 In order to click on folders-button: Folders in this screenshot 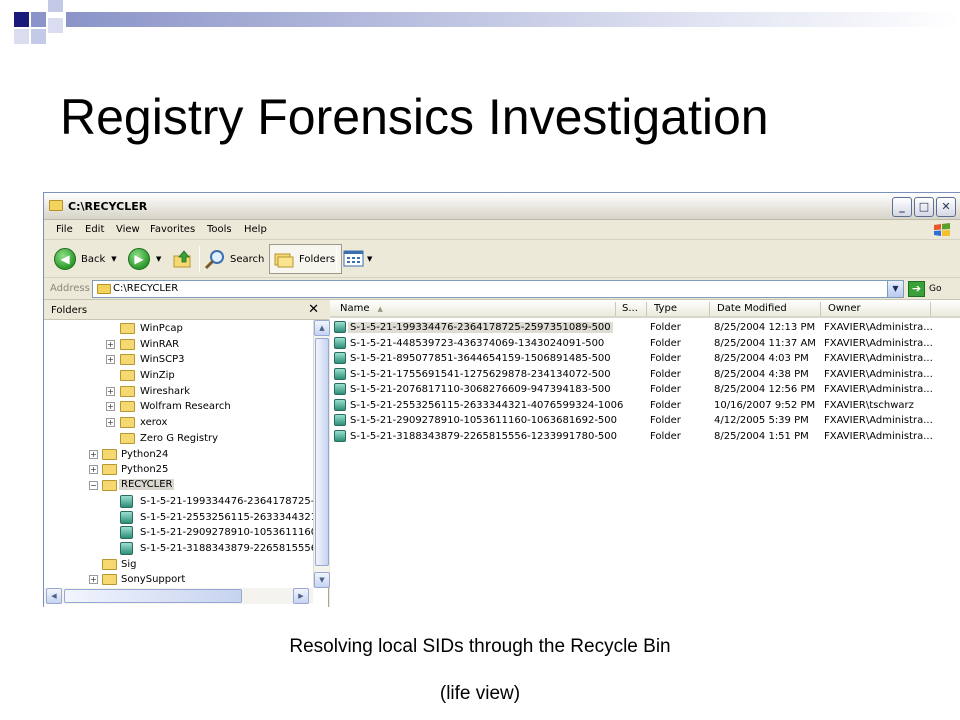, I will do `click(306, 259)`.